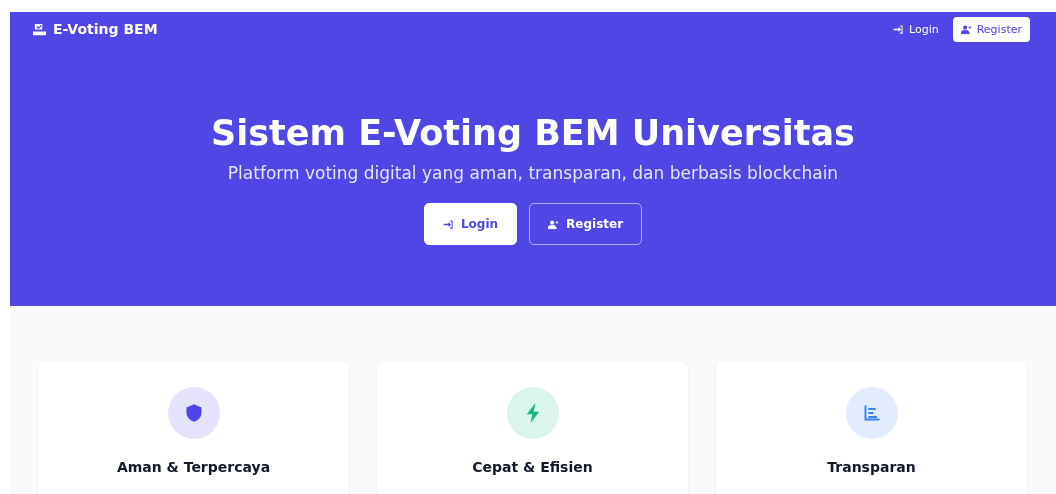 Image resolution: width=1056 pixels, height=494 pixels. I want to click on hero-subtitle: Platform voting digital yang aman, transparan, dan berbasis blockchain, so click(533, 173).